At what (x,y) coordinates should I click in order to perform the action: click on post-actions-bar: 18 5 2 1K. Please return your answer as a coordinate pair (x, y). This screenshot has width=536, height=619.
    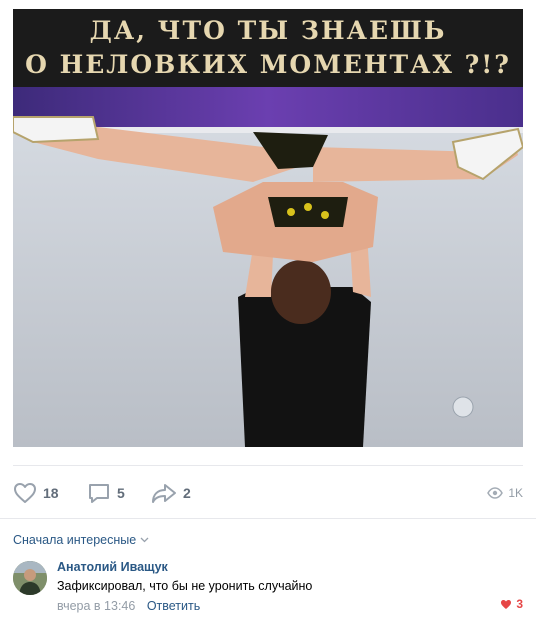
    Looking at the image, I should click on (268, 493).